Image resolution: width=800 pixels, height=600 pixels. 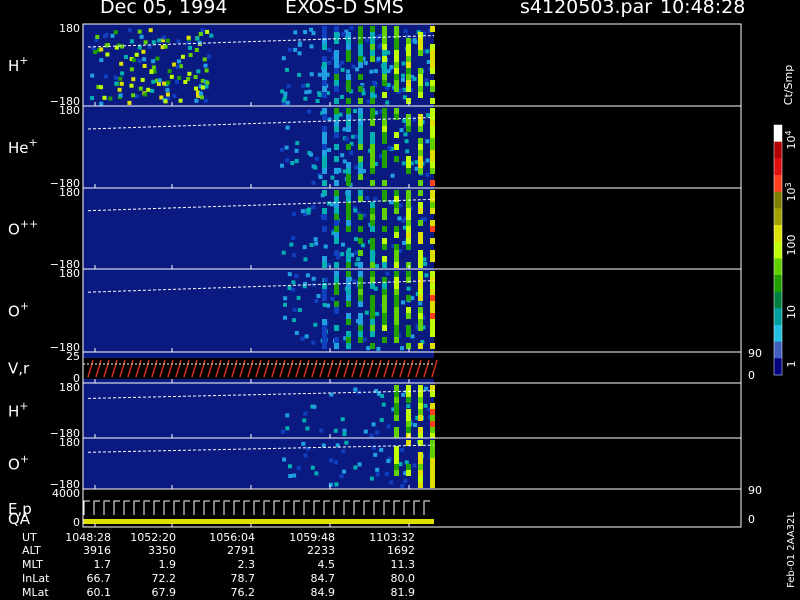 I want to click on orbit-value: 1056:04, so click(x=232, y=537).